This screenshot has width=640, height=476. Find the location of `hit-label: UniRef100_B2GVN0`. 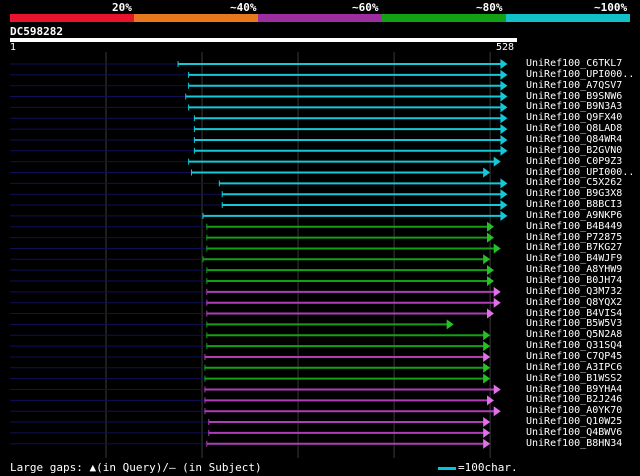

hit-label: UniRef100_B2GVN0 is located at coordinates (574, 150).